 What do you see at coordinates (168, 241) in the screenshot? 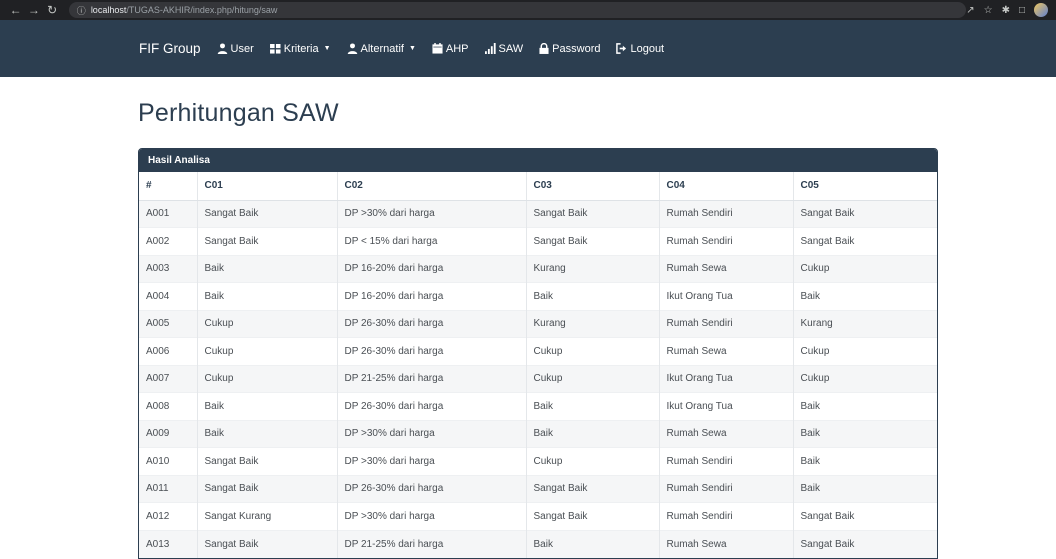
I see `row-id-cell: A002` at bounding box center [168, 241].